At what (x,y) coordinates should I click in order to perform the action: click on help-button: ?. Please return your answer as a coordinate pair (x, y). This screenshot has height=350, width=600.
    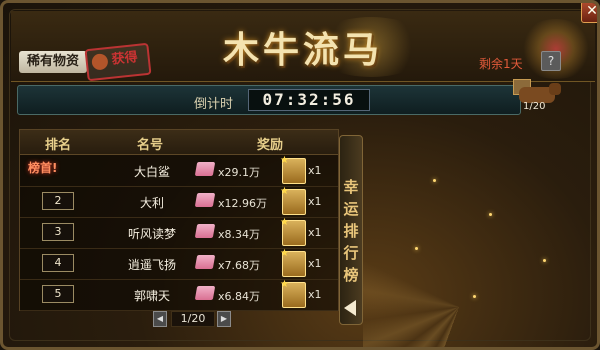
    Looking at the image, I should click on (551, 61).